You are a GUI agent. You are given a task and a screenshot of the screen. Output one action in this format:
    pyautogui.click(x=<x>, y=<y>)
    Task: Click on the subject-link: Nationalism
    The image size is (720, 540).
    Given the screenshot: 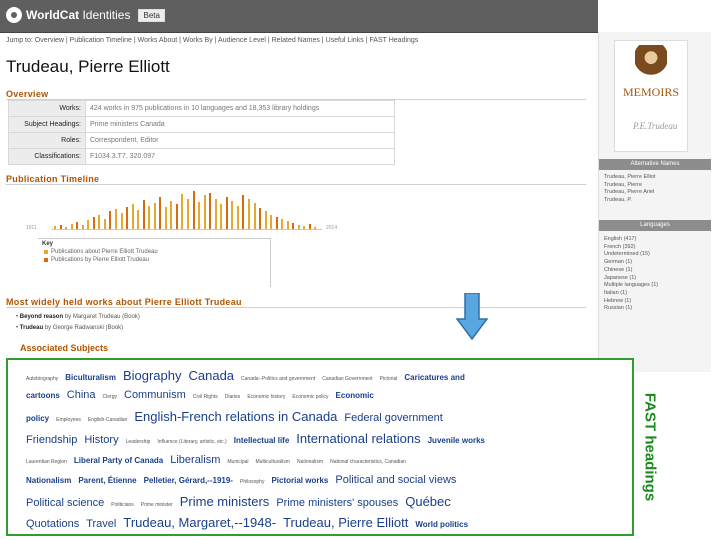 What is the action you would take?
    pyautogui.click(x=310, y=462)
    